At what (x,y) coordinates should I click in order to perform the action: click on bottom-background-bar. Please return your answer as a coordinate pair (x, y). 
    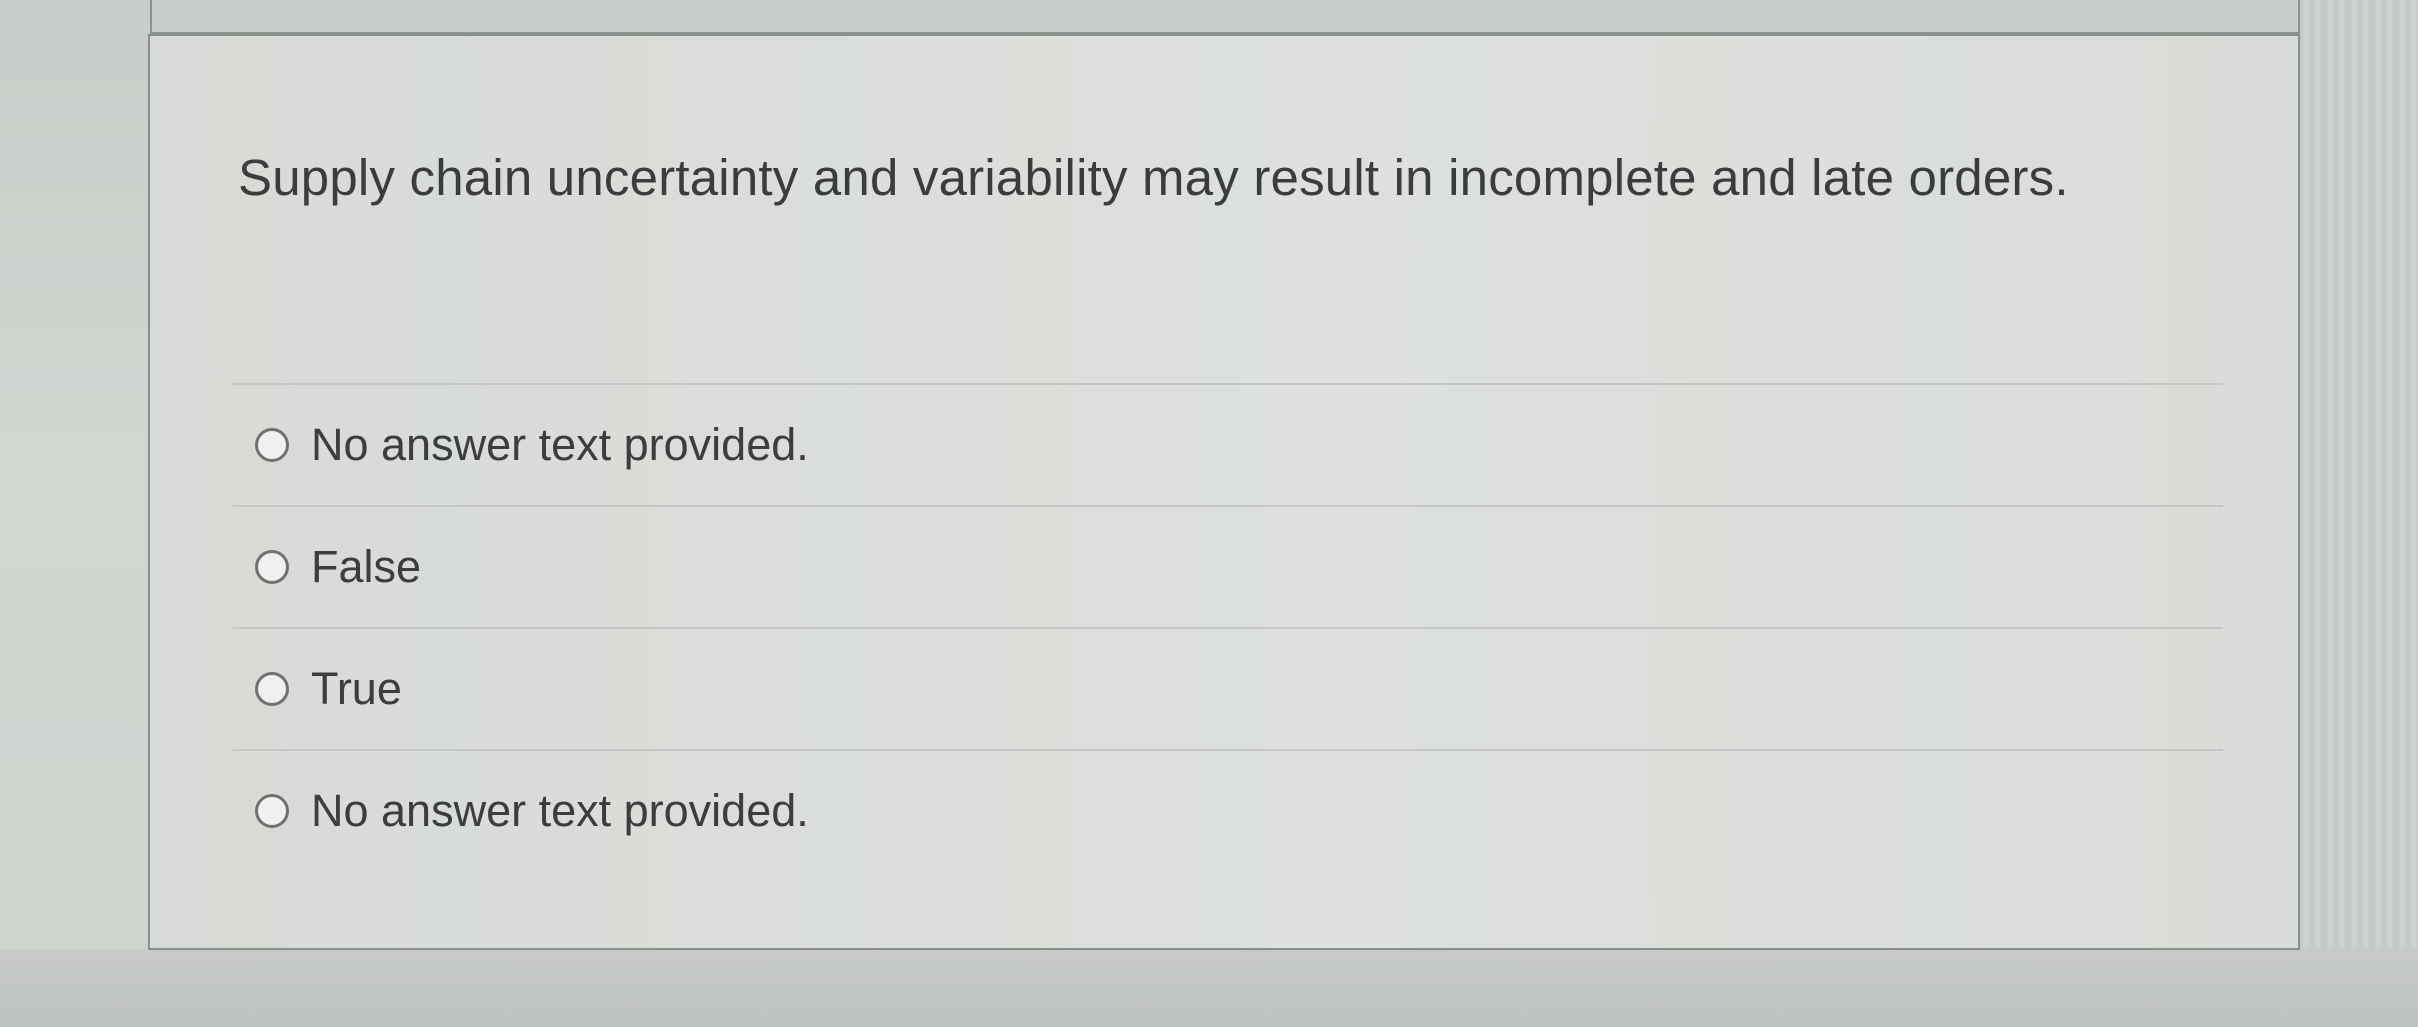
    Looking at the image, I should click on (1209, 988).